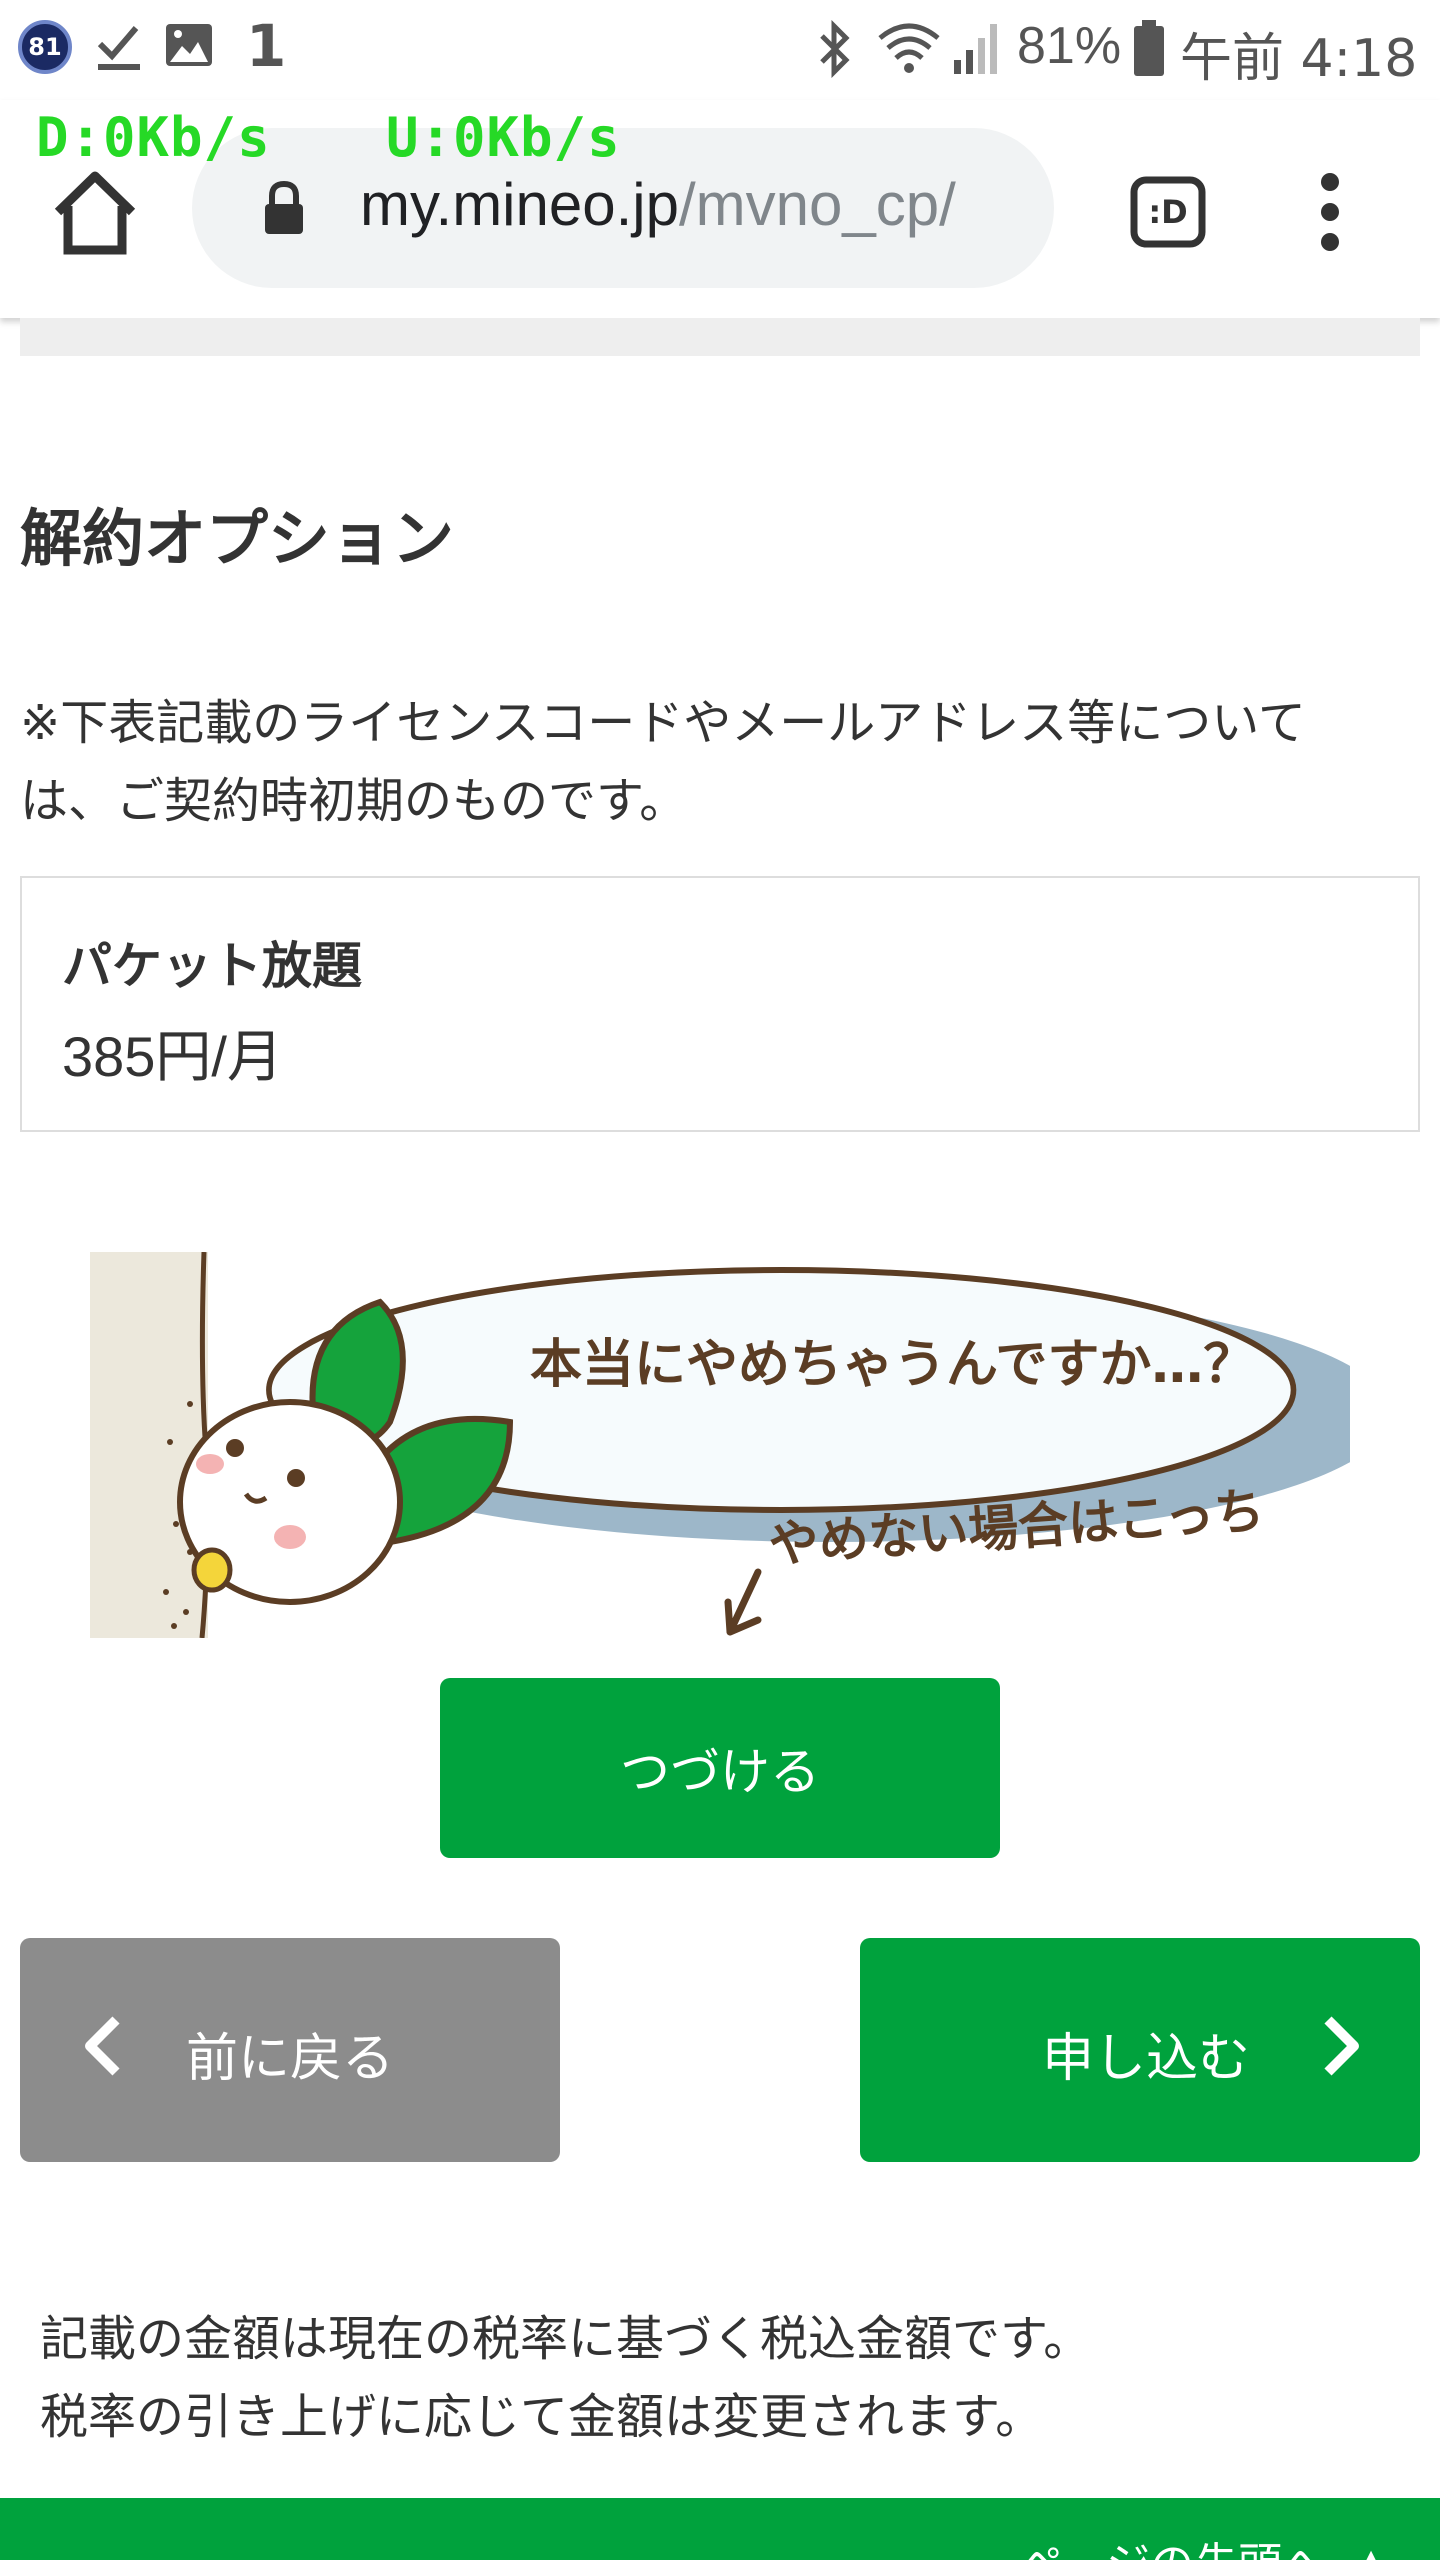  Describe the element at coordinates (1069, 46) in the screenshot. I see `battery-percent: 81%` at that location.